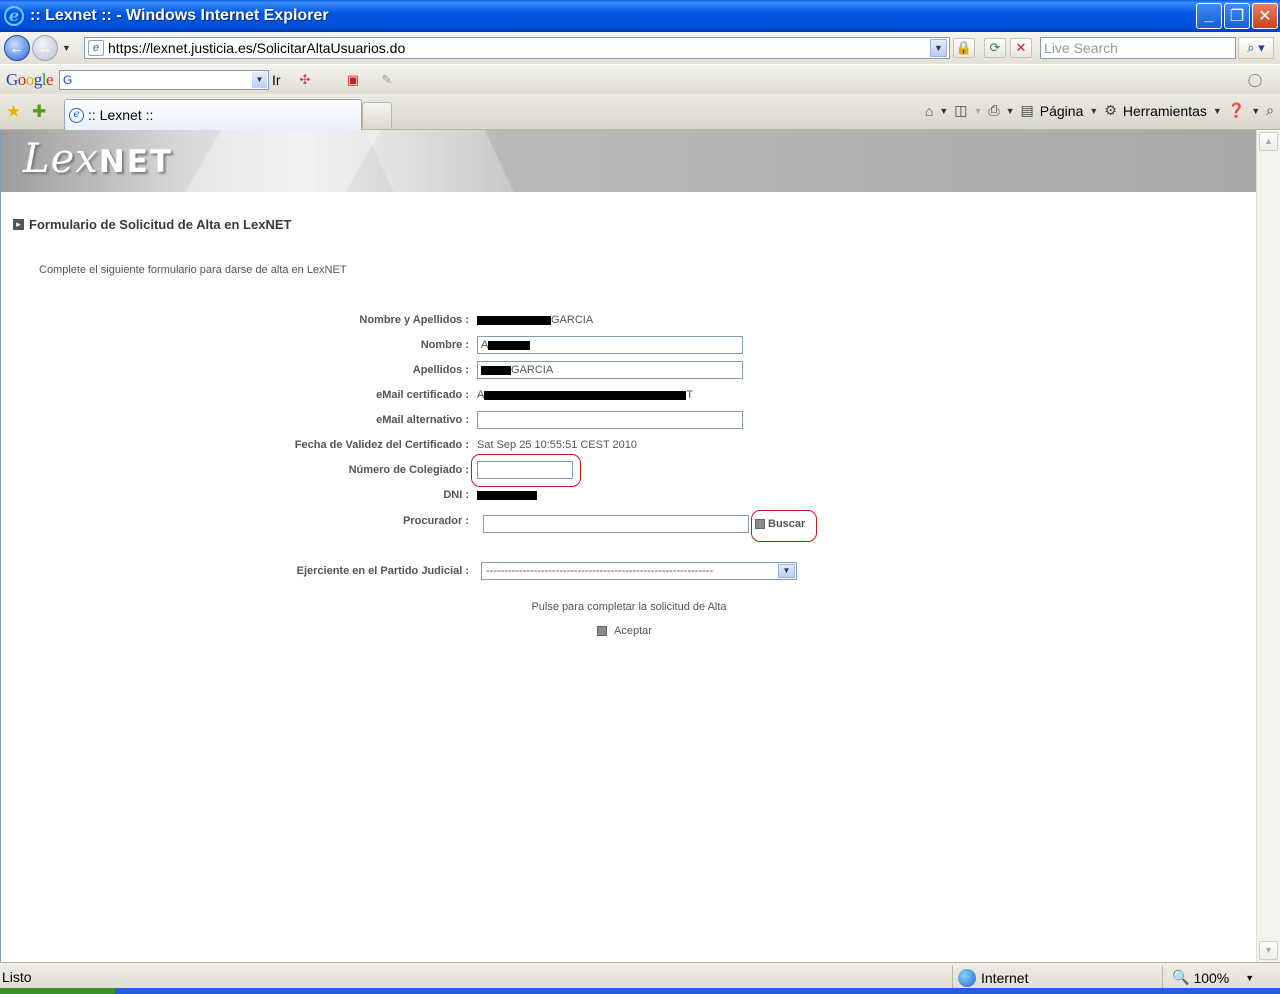  What do you see at coordinates (1270, 110) in the screenshot?
I see `research-icon: ⌕` at bounding box center [1270, 110].